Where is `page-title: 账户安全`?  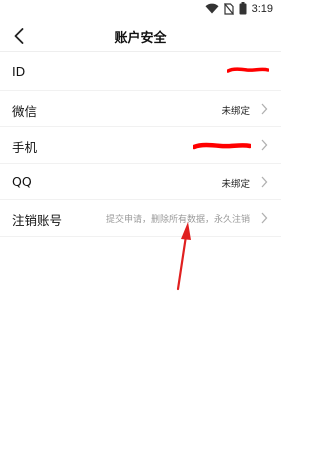 page-title: 账户安全 is located at coordinates (140, 38).